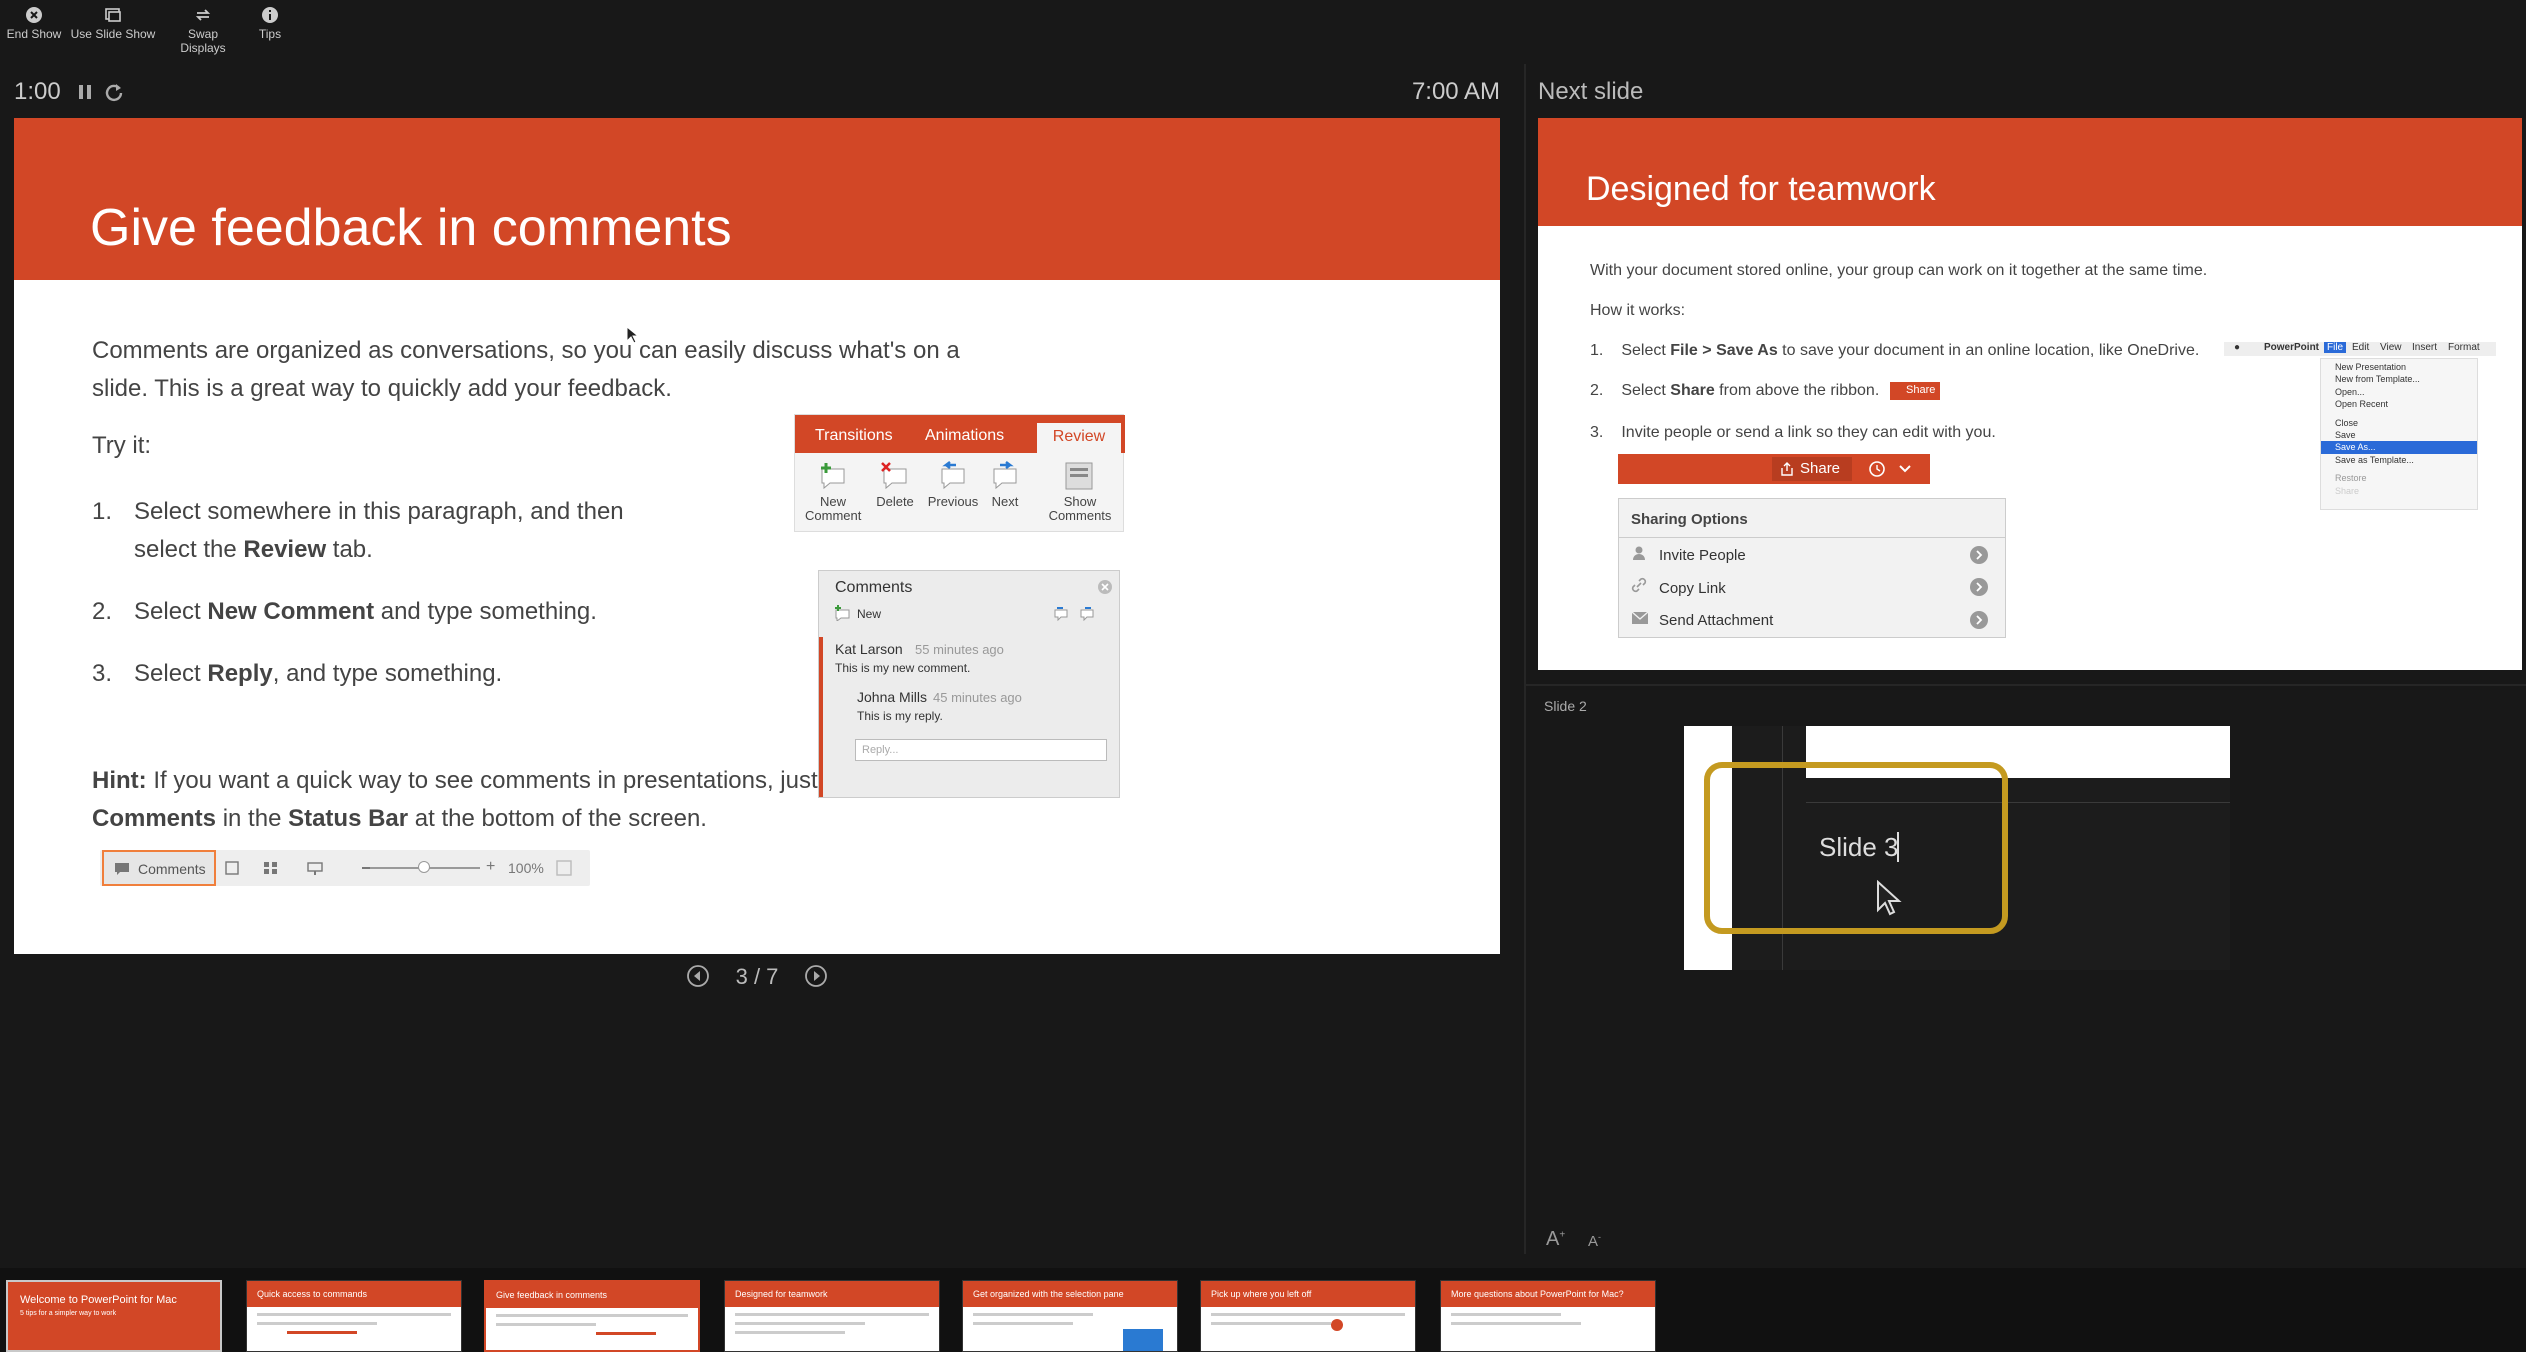 The width and height of the screenshot is (2526, 1352). Describe the element at coordinates (895, 485) in the screenshot. I see `delete-button: Delete` at that location.